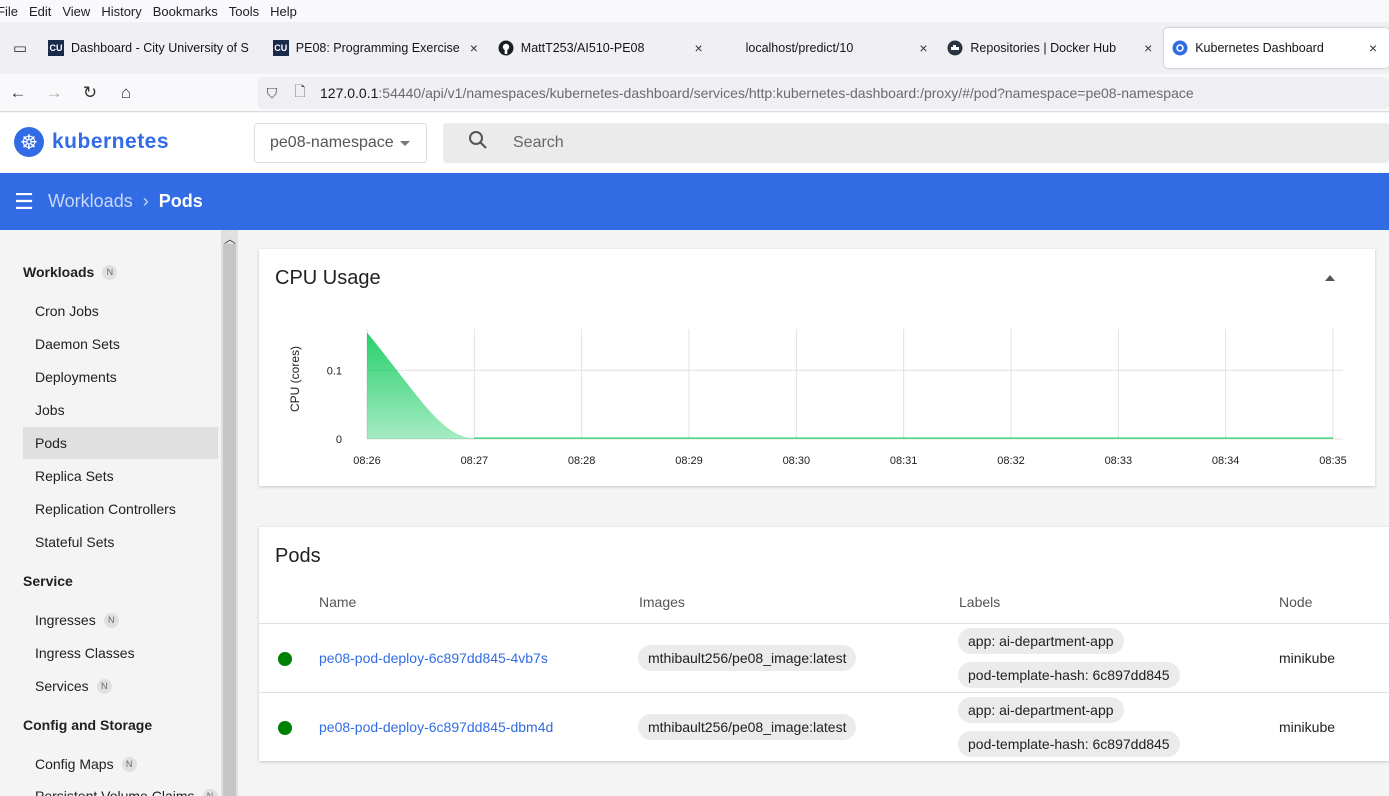 The width and height of the screenshot is (1389, 796). I want to click on kubernetes-icon, so click(1180, 48).